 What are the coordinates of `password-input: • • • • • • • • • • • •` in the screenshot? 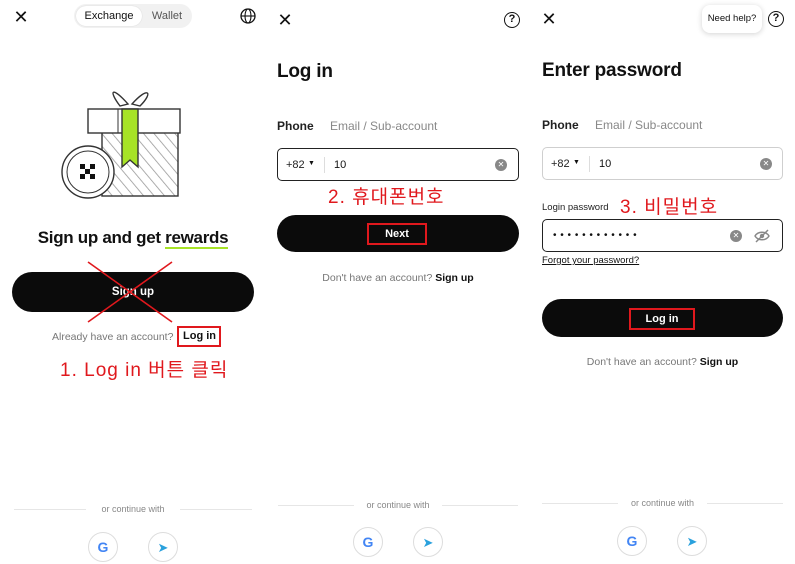 It's located at (595, 235).